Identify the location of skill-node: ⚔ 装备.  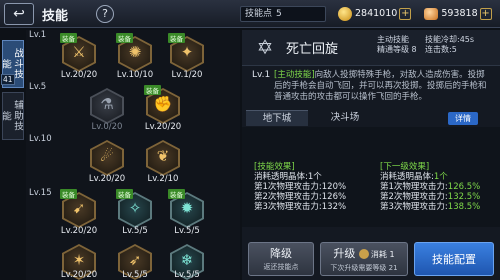
(78, 53).